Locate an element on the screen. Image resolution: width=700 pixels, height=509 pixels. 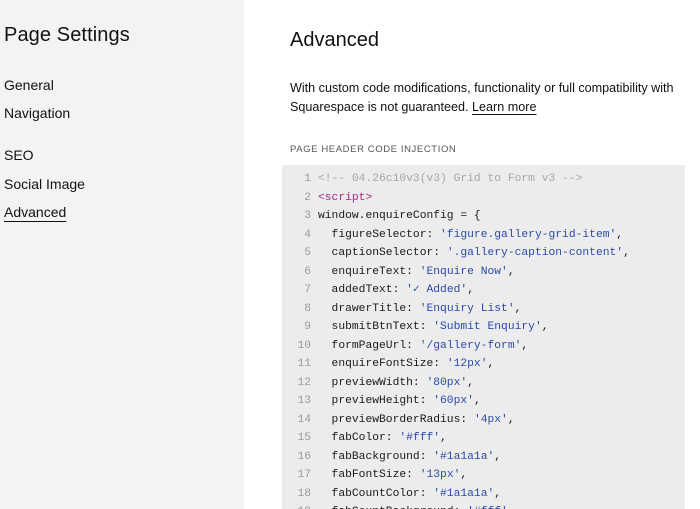
code-text: formPageUrl: '/gallery-form', is located at coordinates (423, 346).